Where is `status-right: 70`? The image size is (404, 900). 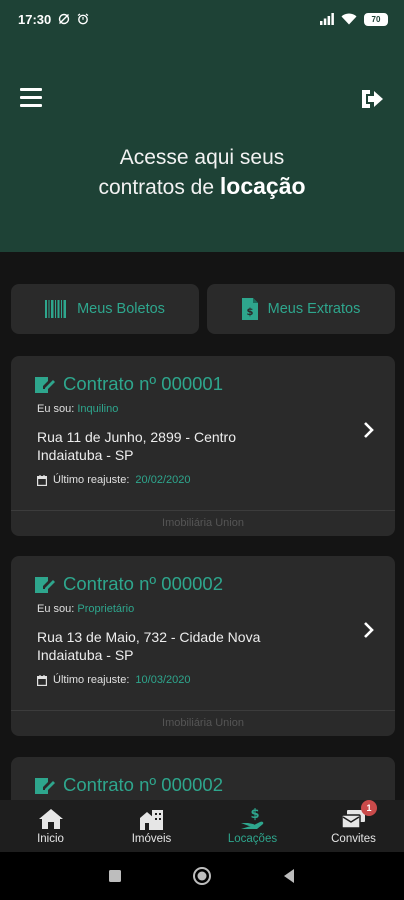
status-right: 70 is located at coordinates (354, 19).